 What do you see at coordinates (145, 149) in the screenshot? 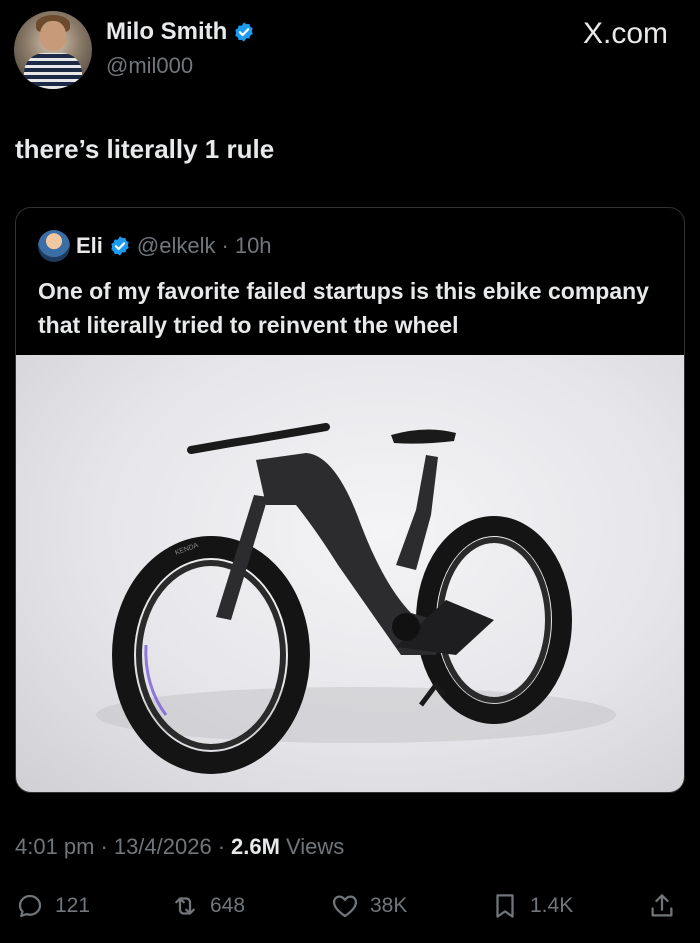
I see `tweet-text: there’s literally 1 rule` at bounding box center [145, 149].